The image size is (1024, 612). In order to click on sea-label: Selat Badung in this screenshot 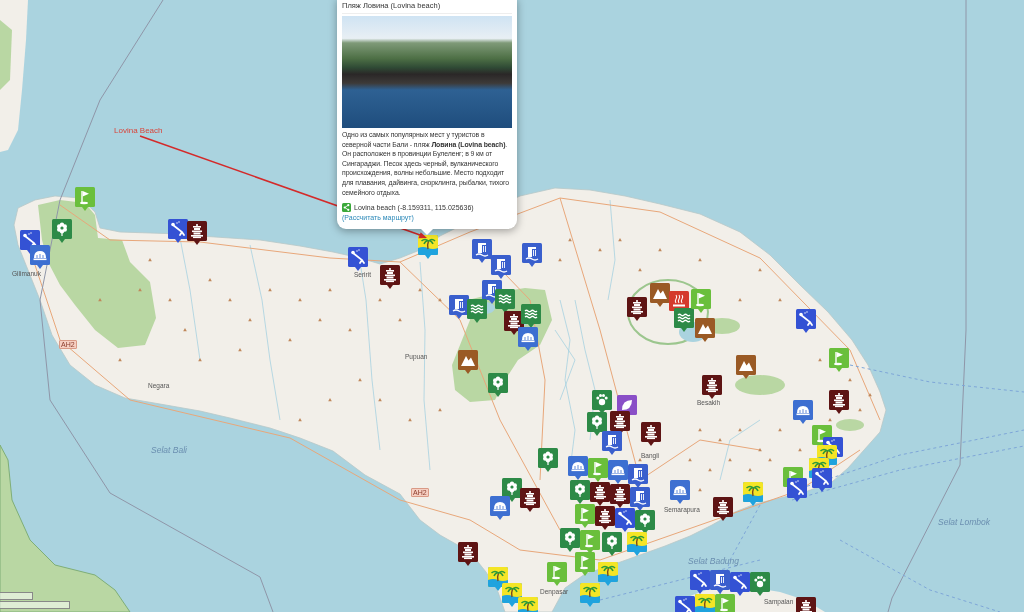, I will do `click(714, 561)`.